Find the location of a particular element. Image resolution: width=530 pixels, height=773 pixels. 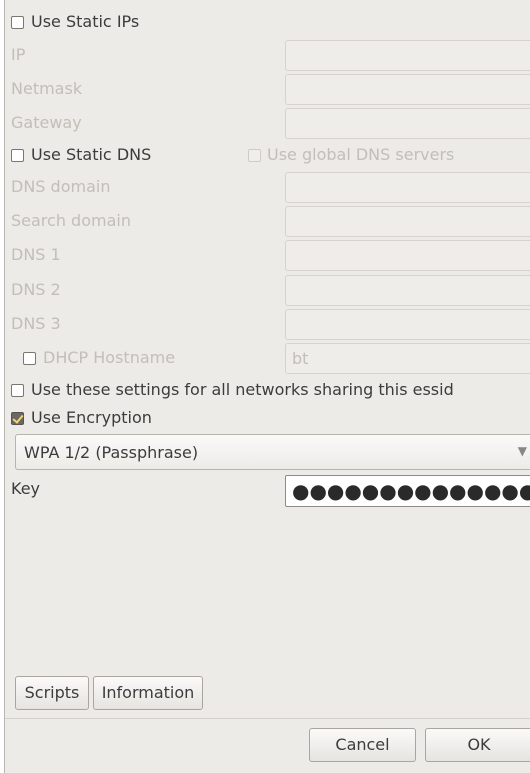

dns2-label: DNS 2 is located at coordinates (36, 289).